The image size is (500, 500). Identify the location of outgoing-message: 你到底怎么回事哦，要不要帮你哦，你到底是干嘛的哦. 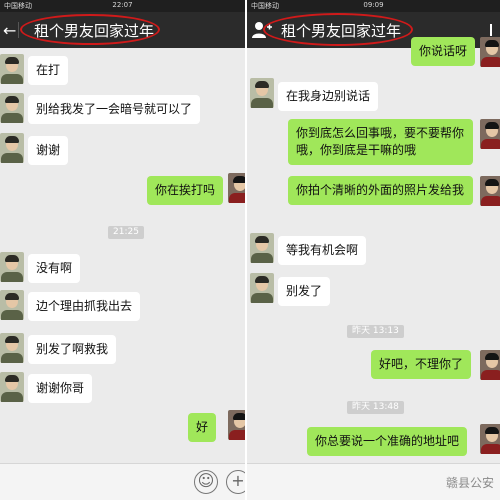
(380, 142).